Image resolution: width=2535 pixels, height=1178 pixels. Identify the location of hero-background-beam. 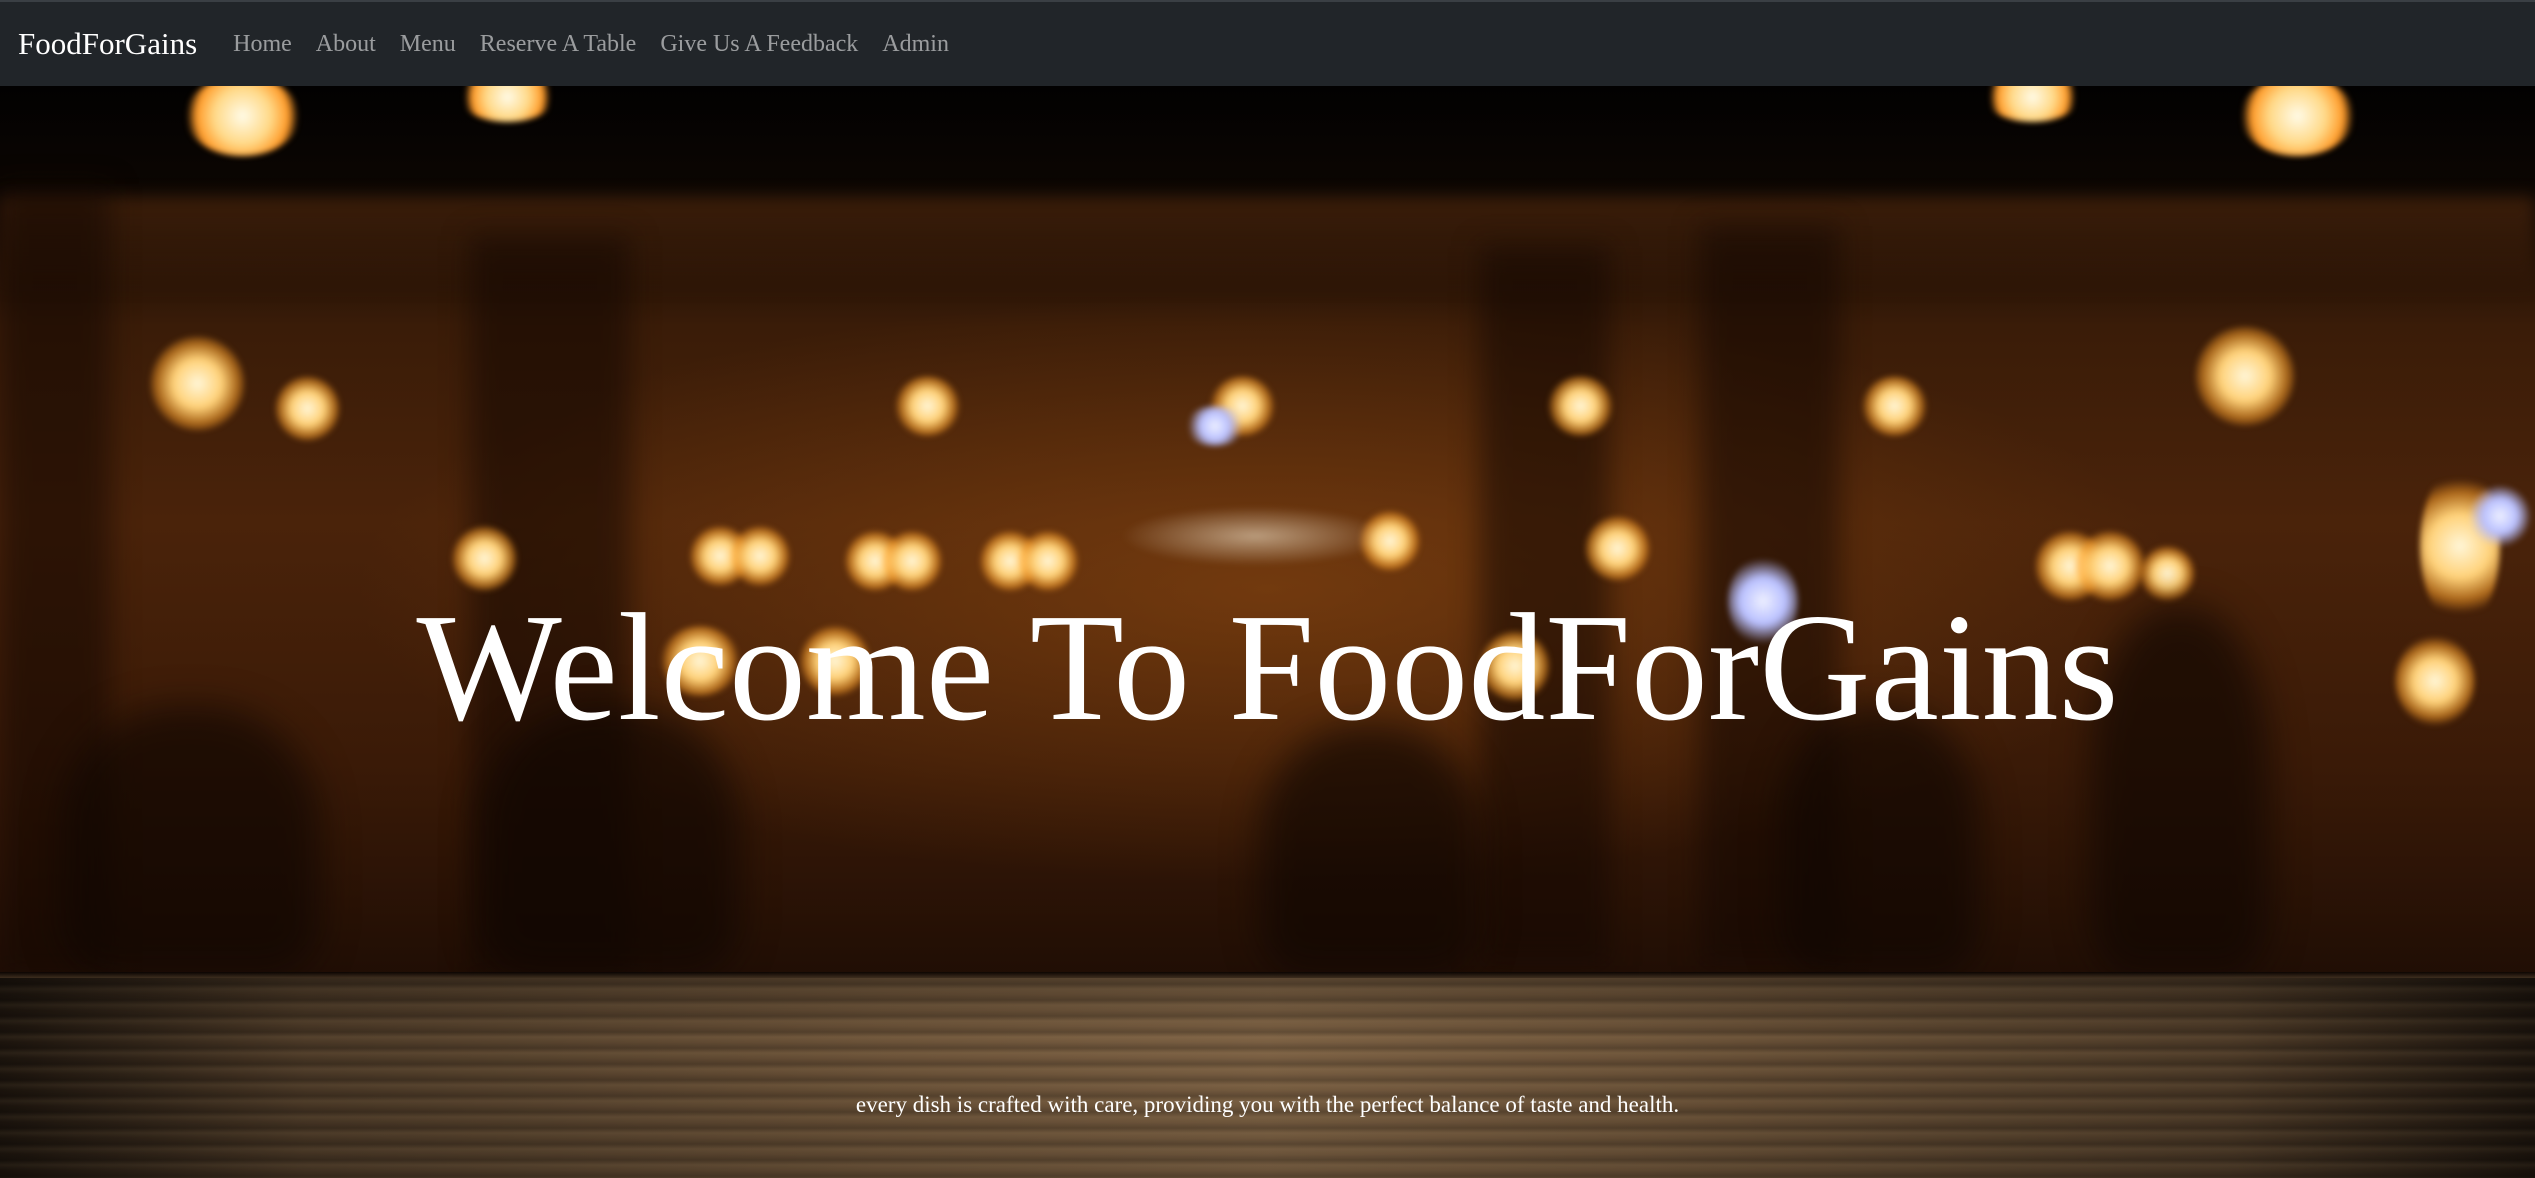
(1267, 241).